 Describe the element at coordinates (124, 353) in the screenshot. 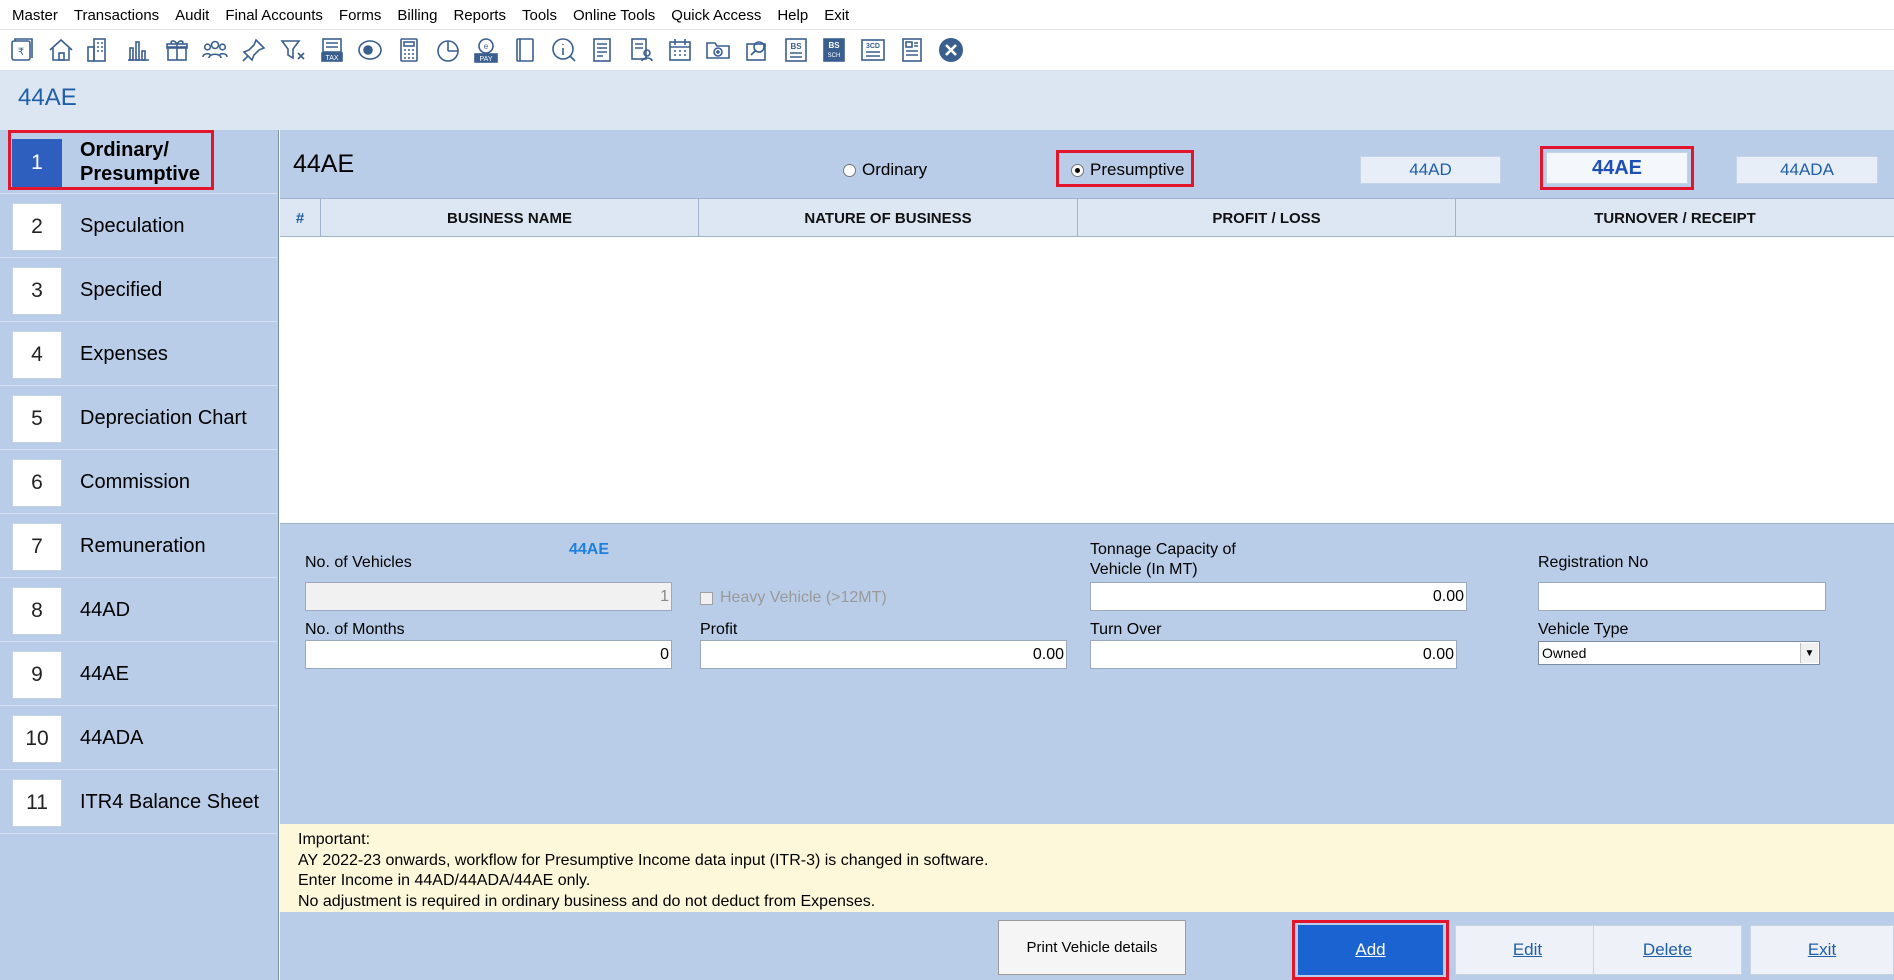

I see `nav-item-label: Expenses` at that location.